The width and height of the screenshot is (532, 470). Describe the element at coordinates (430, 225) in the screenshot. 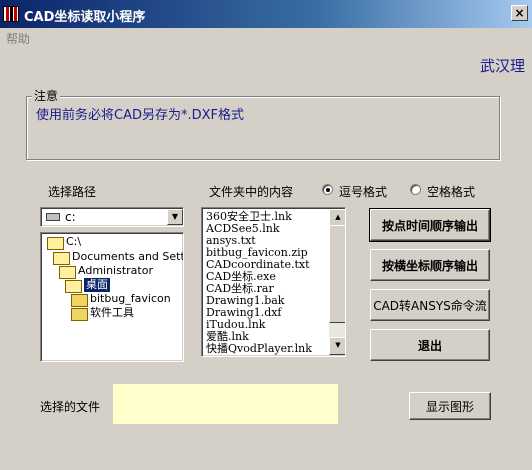

I see `time-order-output-button: 按点时间顺序输出` at that location.